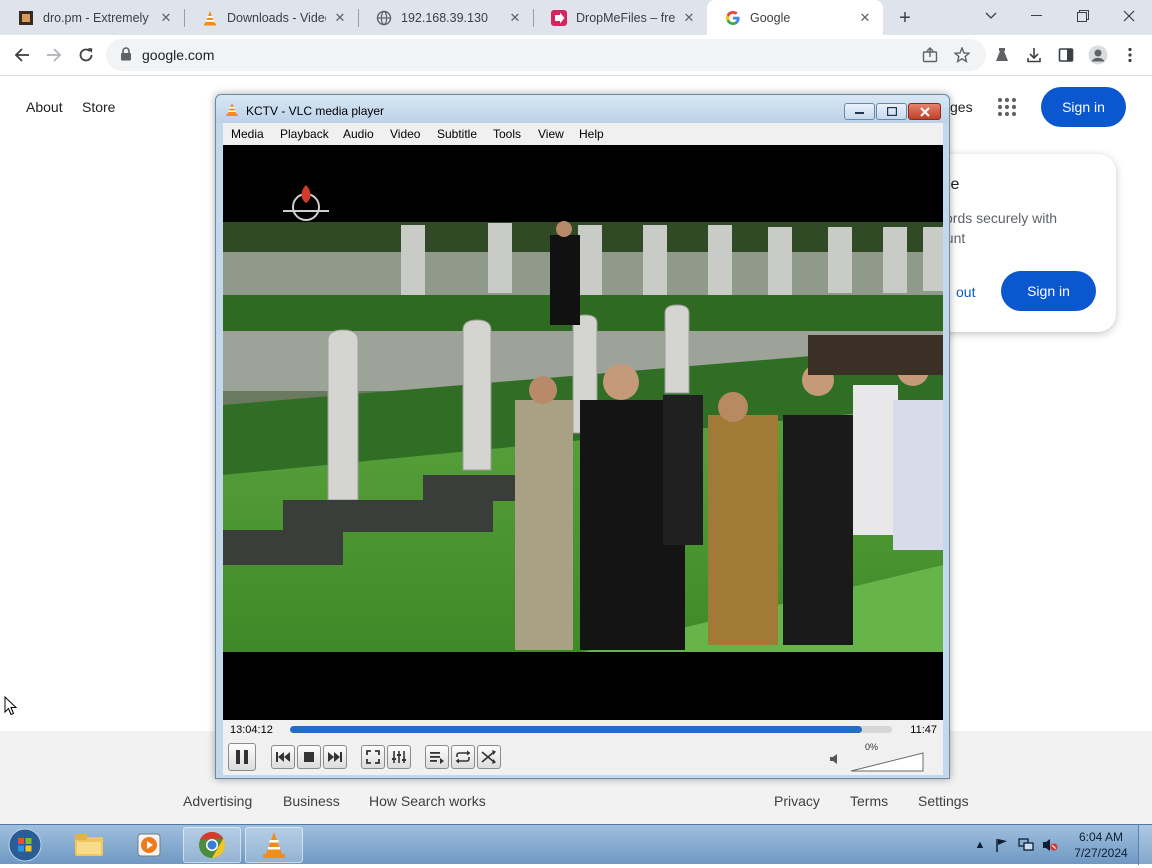 This screenshot has height=868, width=1152. I want to click on images-link: ges, so click(961, 107).